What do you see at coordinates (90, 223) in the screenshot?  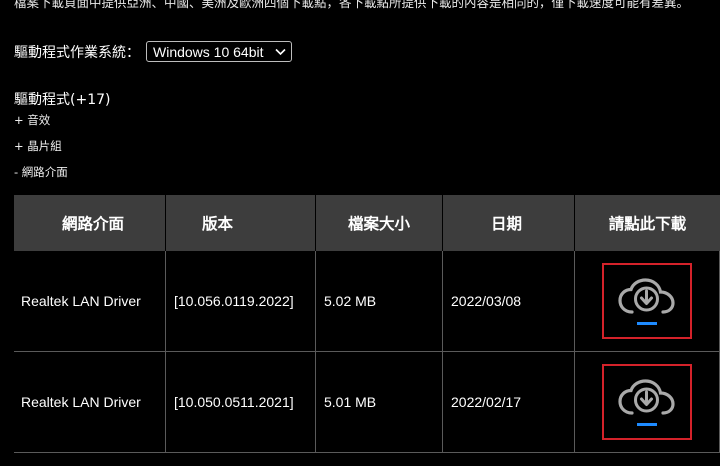 I see `header-lan: 網路介面` at bounding box center [90, 223].